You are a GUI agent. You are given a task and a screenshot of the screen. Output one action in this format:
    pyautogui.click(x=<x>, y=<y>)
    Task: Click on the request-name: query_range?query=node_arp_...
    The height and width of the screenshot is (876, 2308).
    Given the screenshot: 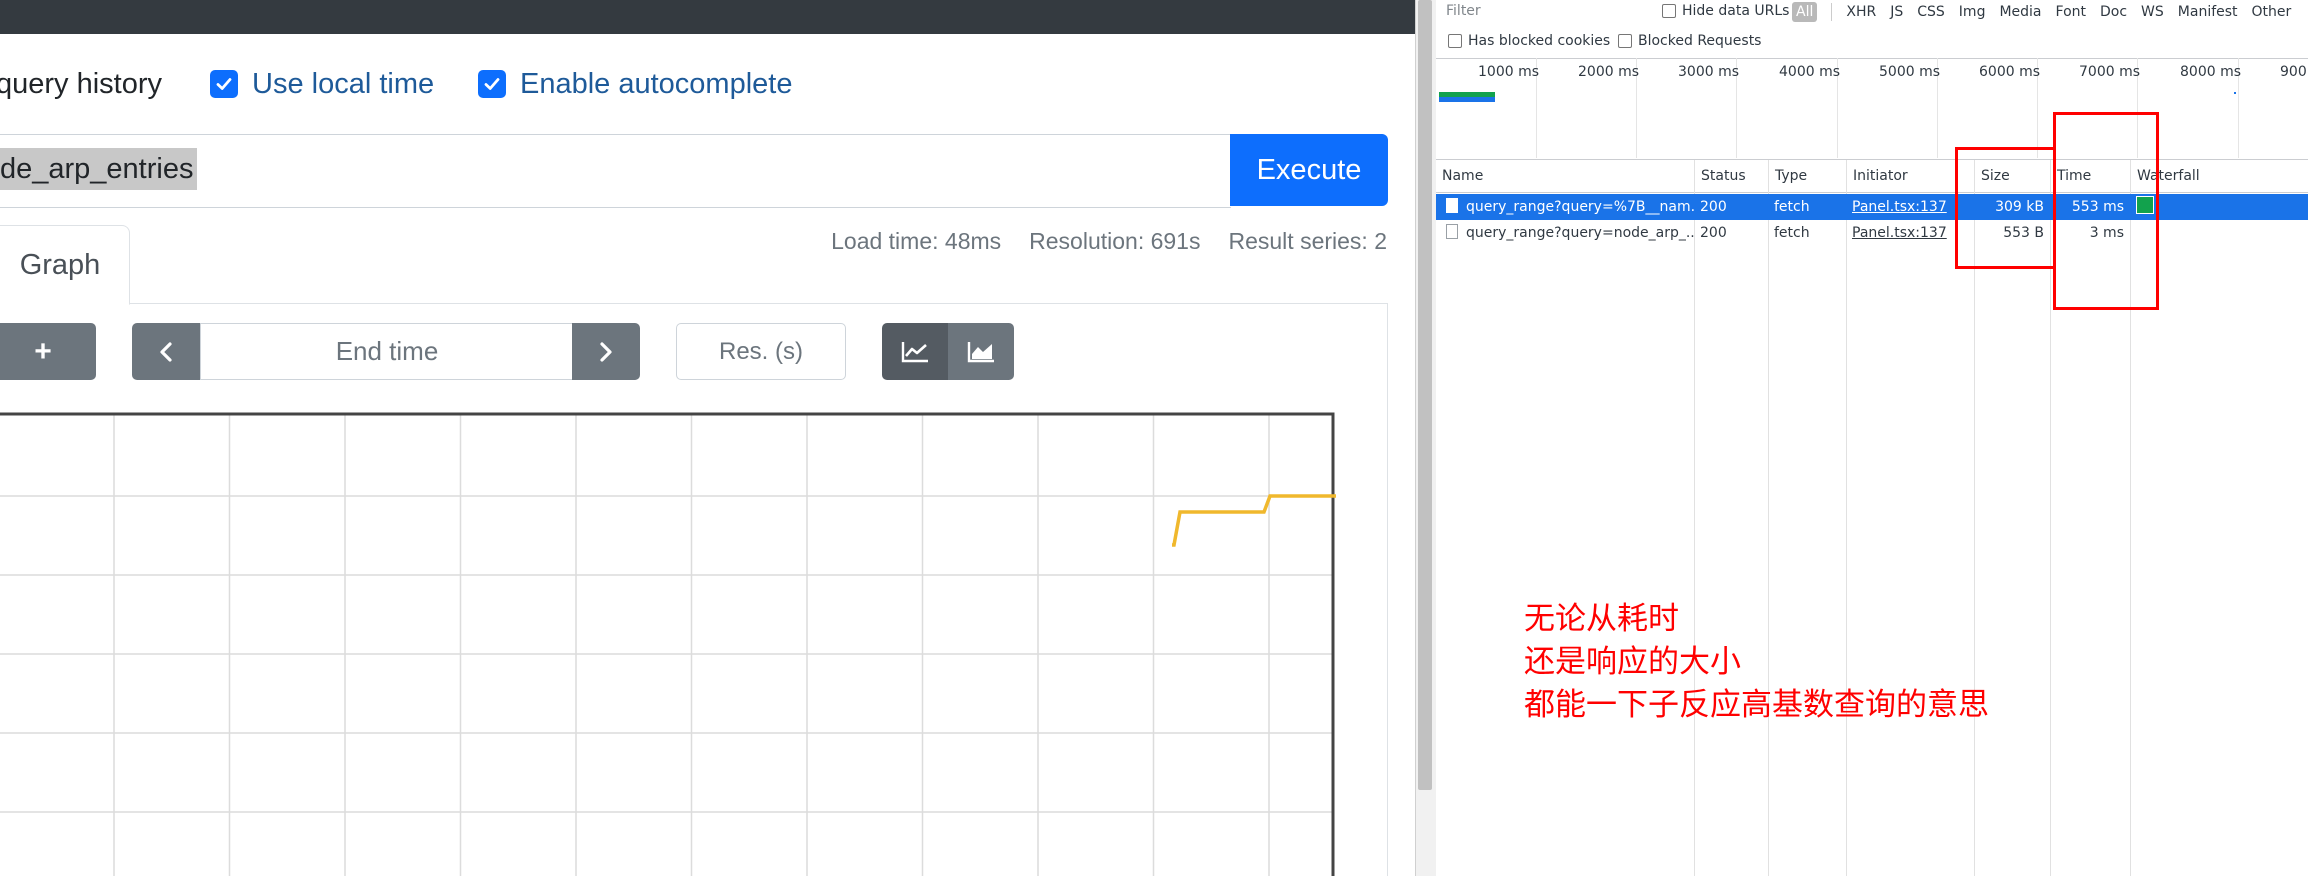 What is the action you would take?
    pyautogui.click(x=1580, y=233)
    